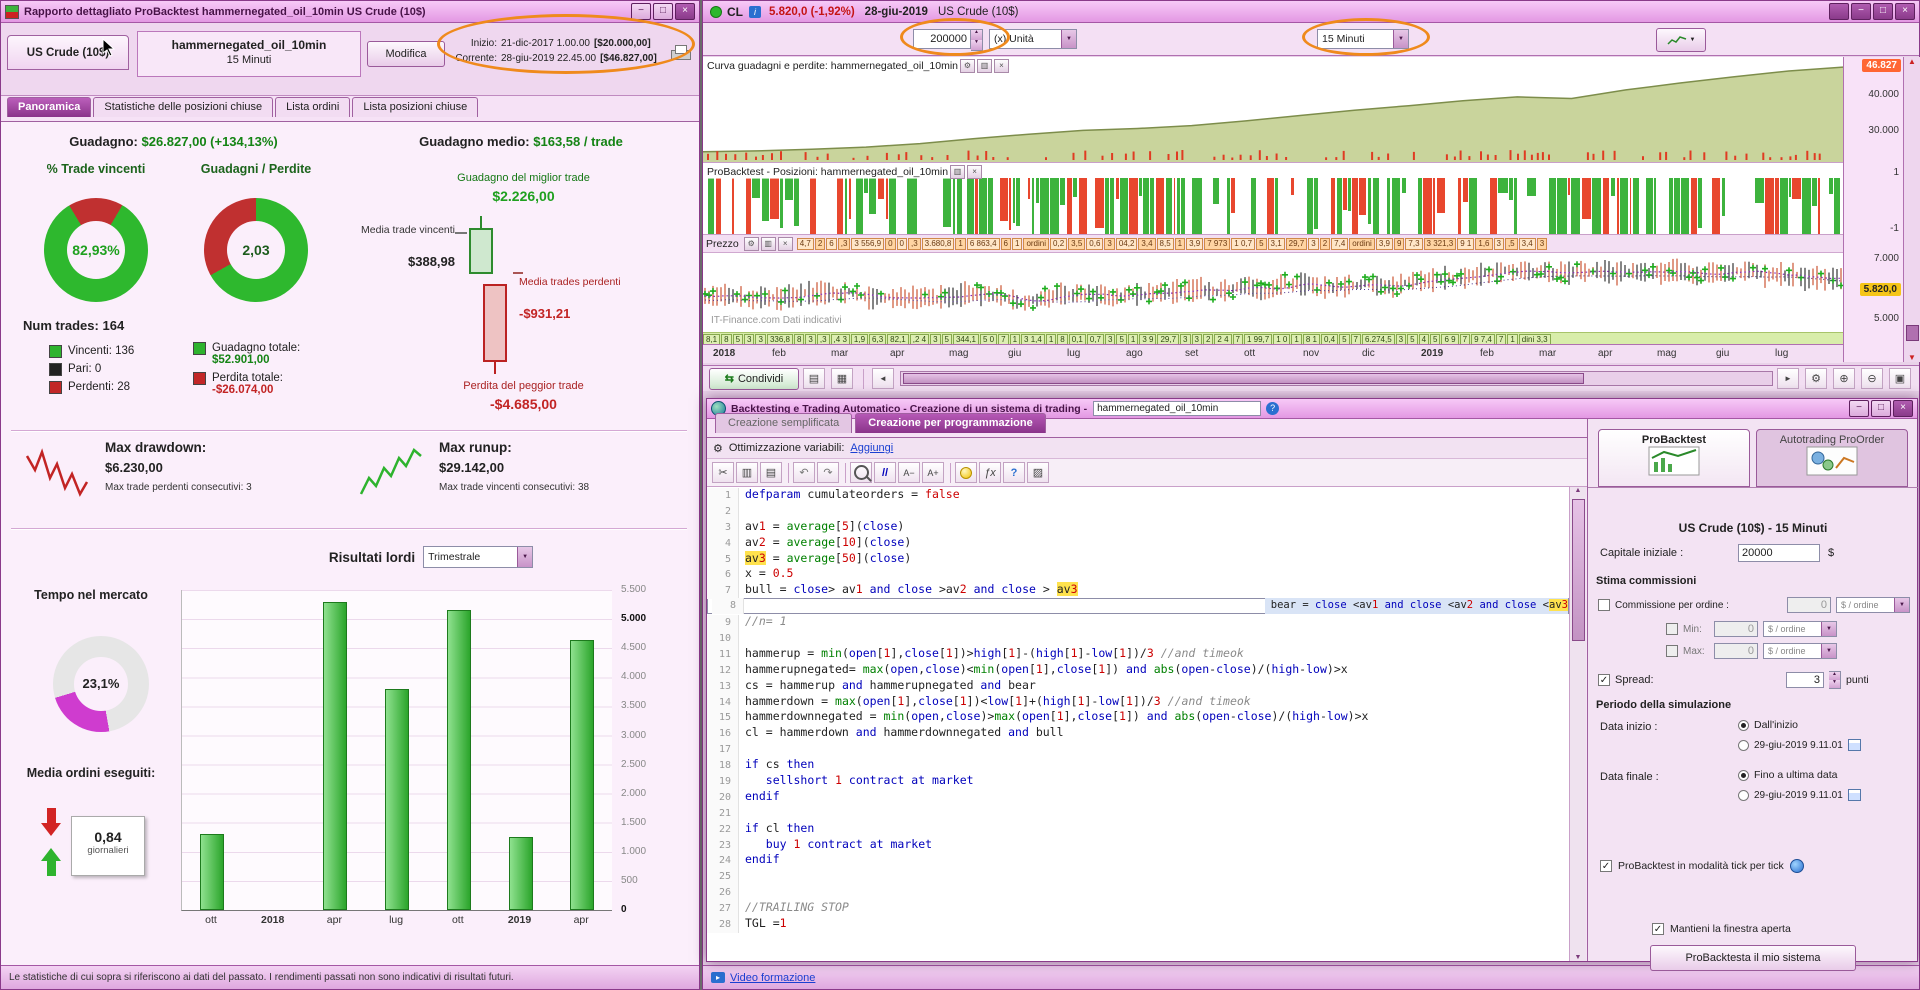 The height and width of the screenshot is (990, 1920). I want to click on report-tab: Statistiche delle posizioni chiuse, so click(183, 107).